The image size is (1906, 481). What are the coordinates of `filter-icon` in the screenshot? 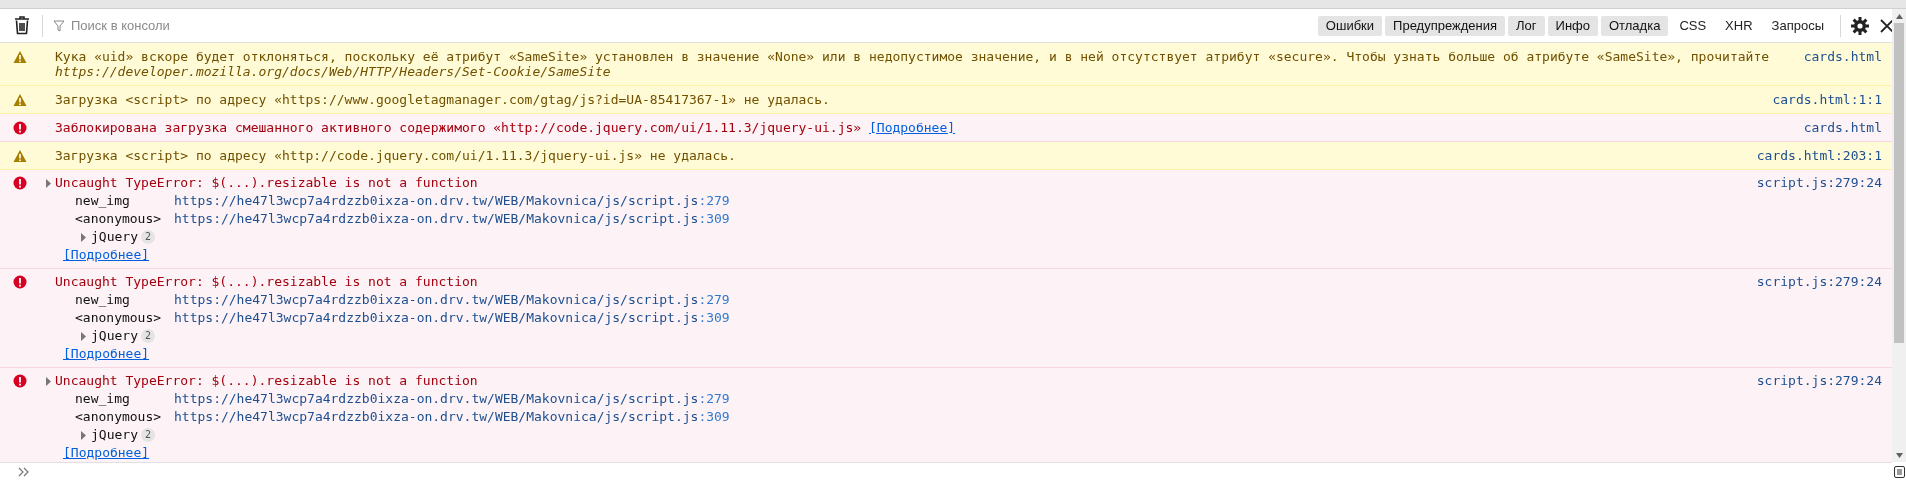 It's located at (59, 25).